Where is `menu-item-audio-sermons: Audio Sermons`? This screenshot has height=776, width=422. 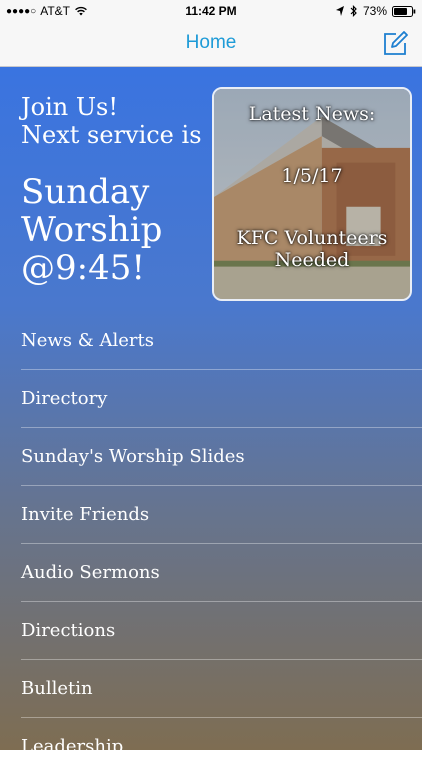
menu-item-audio-sermons: Audio Sermons is located at coordinates (221, 573).